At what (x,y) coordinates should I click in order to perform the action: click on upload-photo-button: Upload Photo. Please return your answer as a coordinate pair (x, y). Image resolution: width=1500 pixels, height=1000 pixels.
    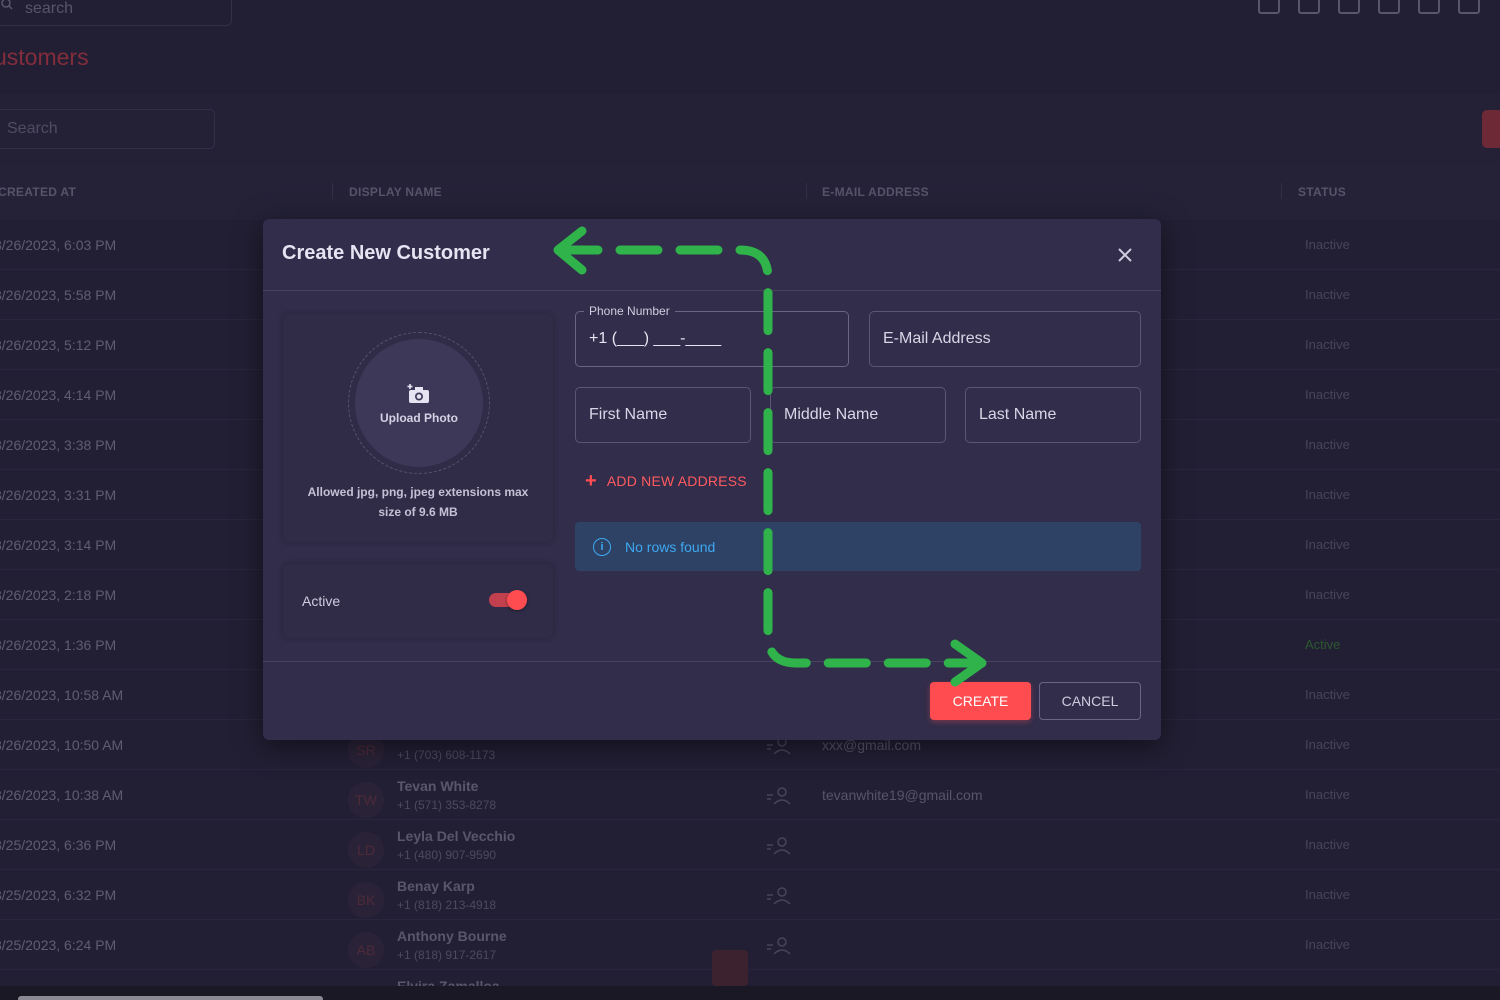
    Looking at the image, I should click on (419, 403).